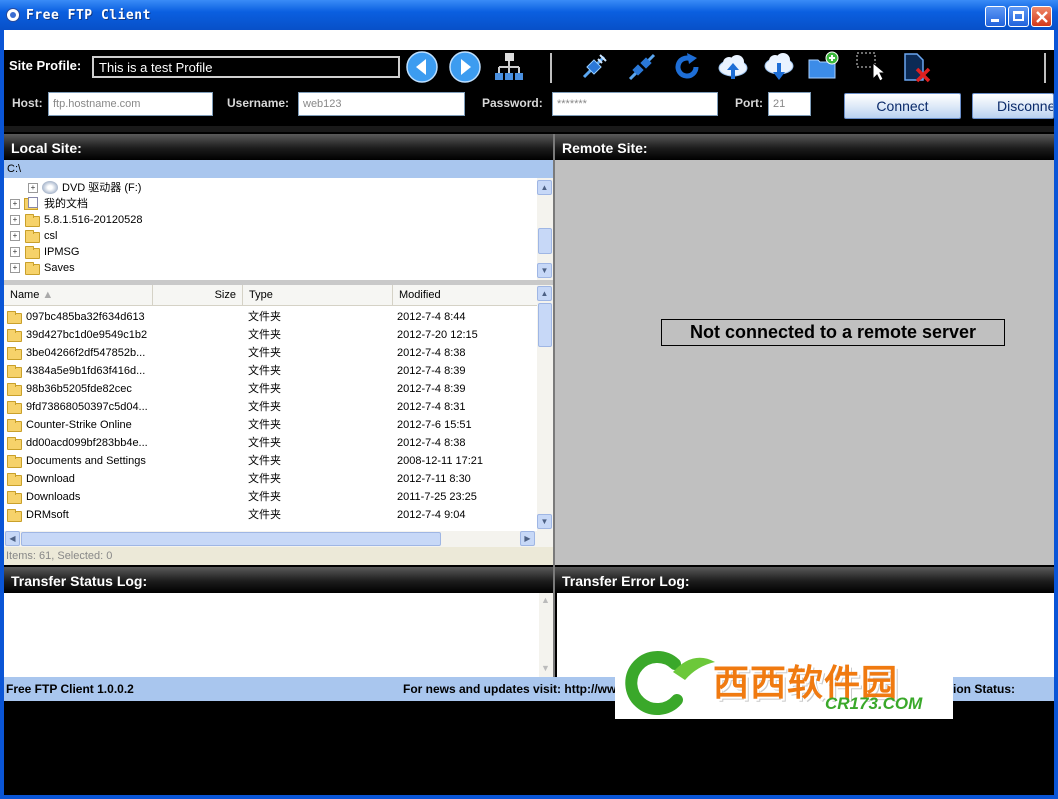  What do you see at coordinates (545, 325) in the screenshot?
I see `list-scroll-thumb` at bounding box center [545, 325].